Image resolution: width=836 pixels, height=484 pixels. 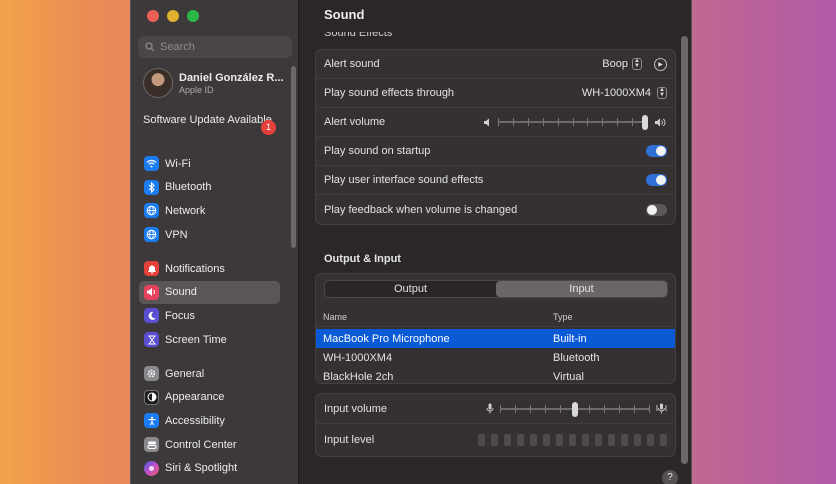 What do you see at coordinates (151, 164) in the screenshot?
I see `wifi-icon` at bounding box center [151, 164].